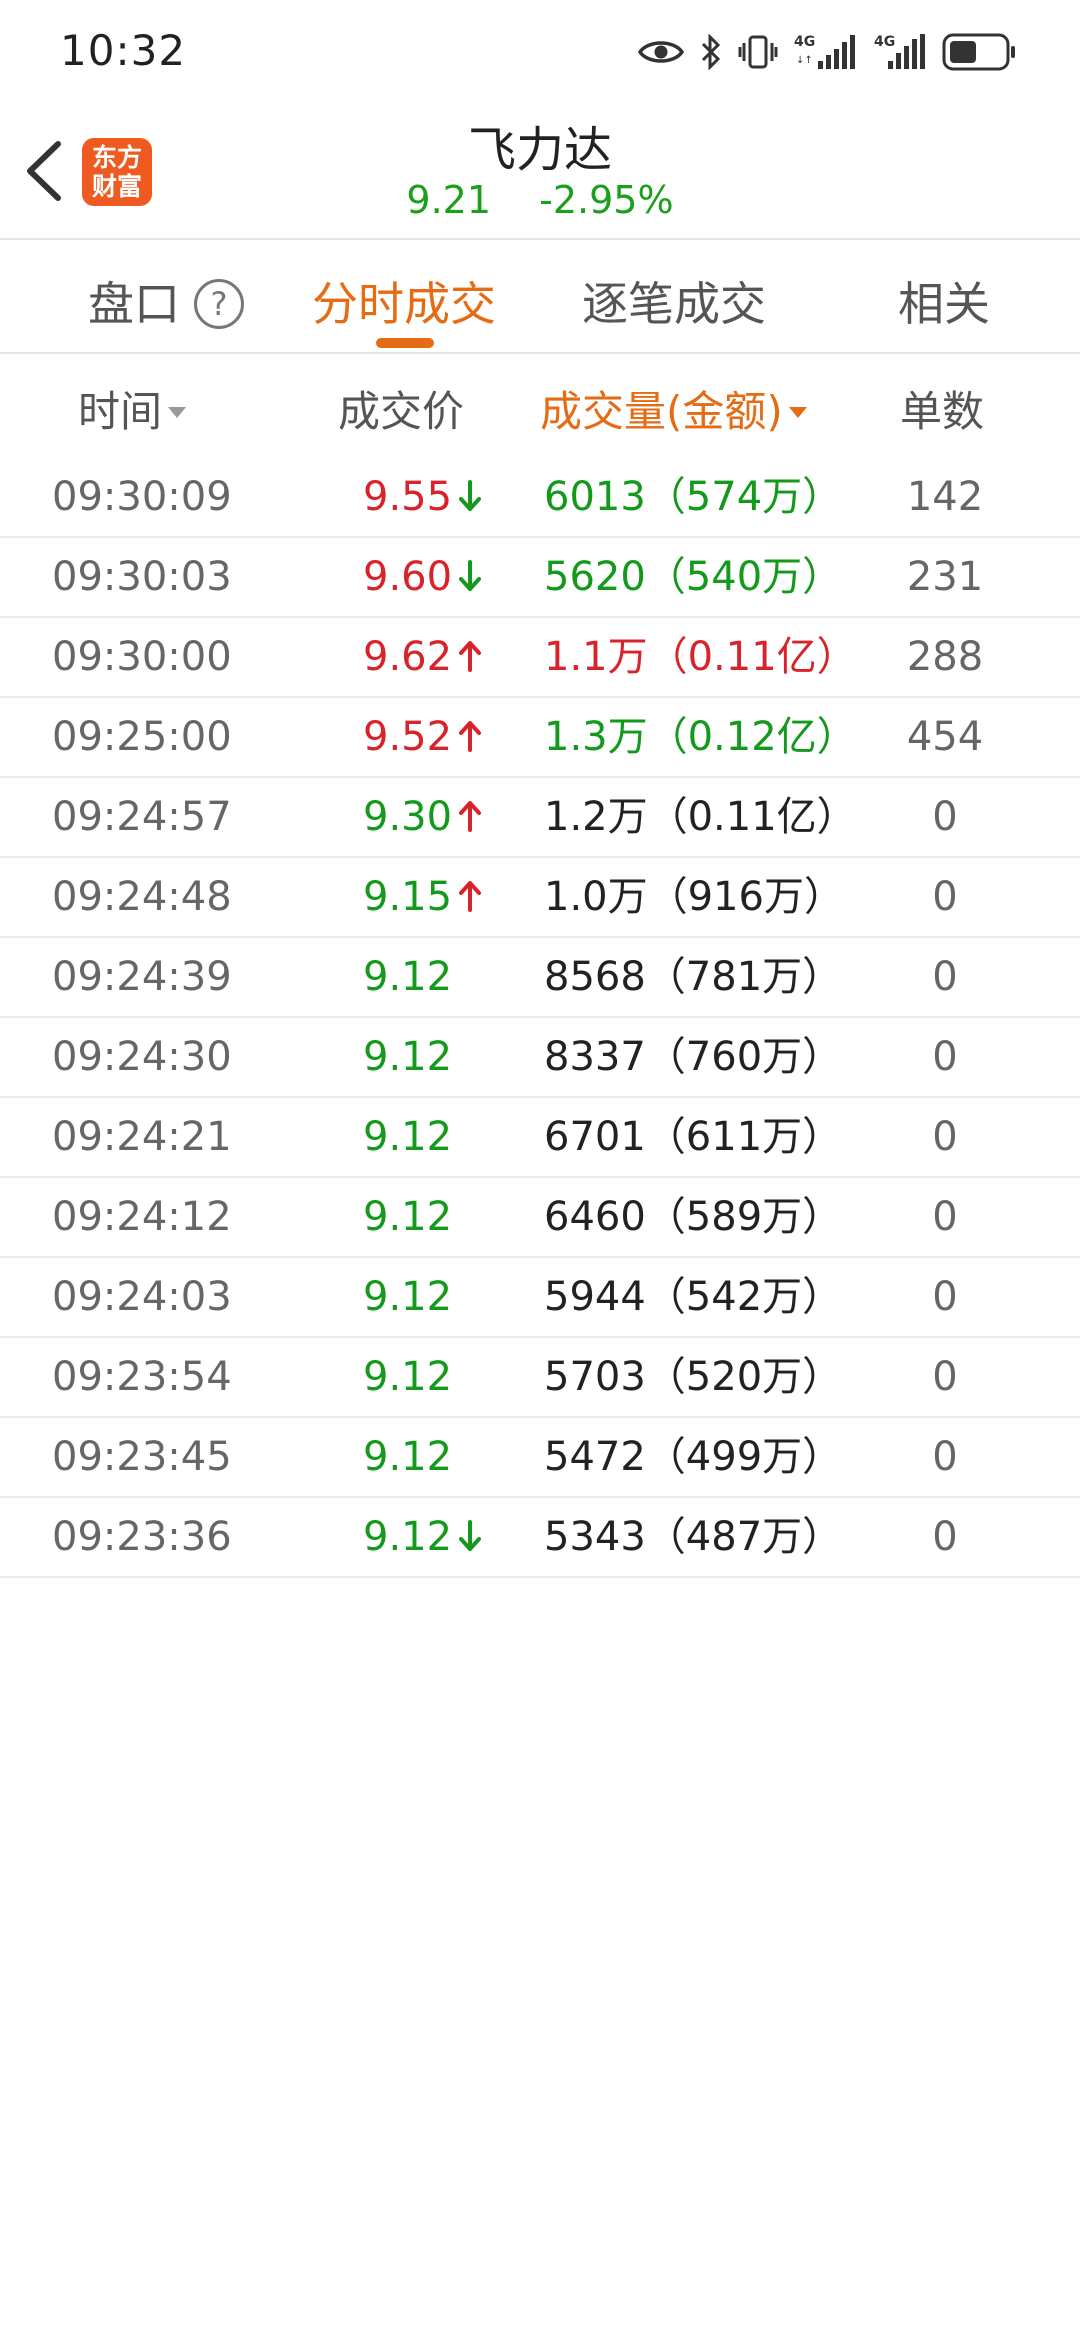  What do you see at coordinates (540, 1218) in the screenshot?
I see `table-row: 09:24:12 9.12 6460（589万） 0` at bounding box center [540, 1218].